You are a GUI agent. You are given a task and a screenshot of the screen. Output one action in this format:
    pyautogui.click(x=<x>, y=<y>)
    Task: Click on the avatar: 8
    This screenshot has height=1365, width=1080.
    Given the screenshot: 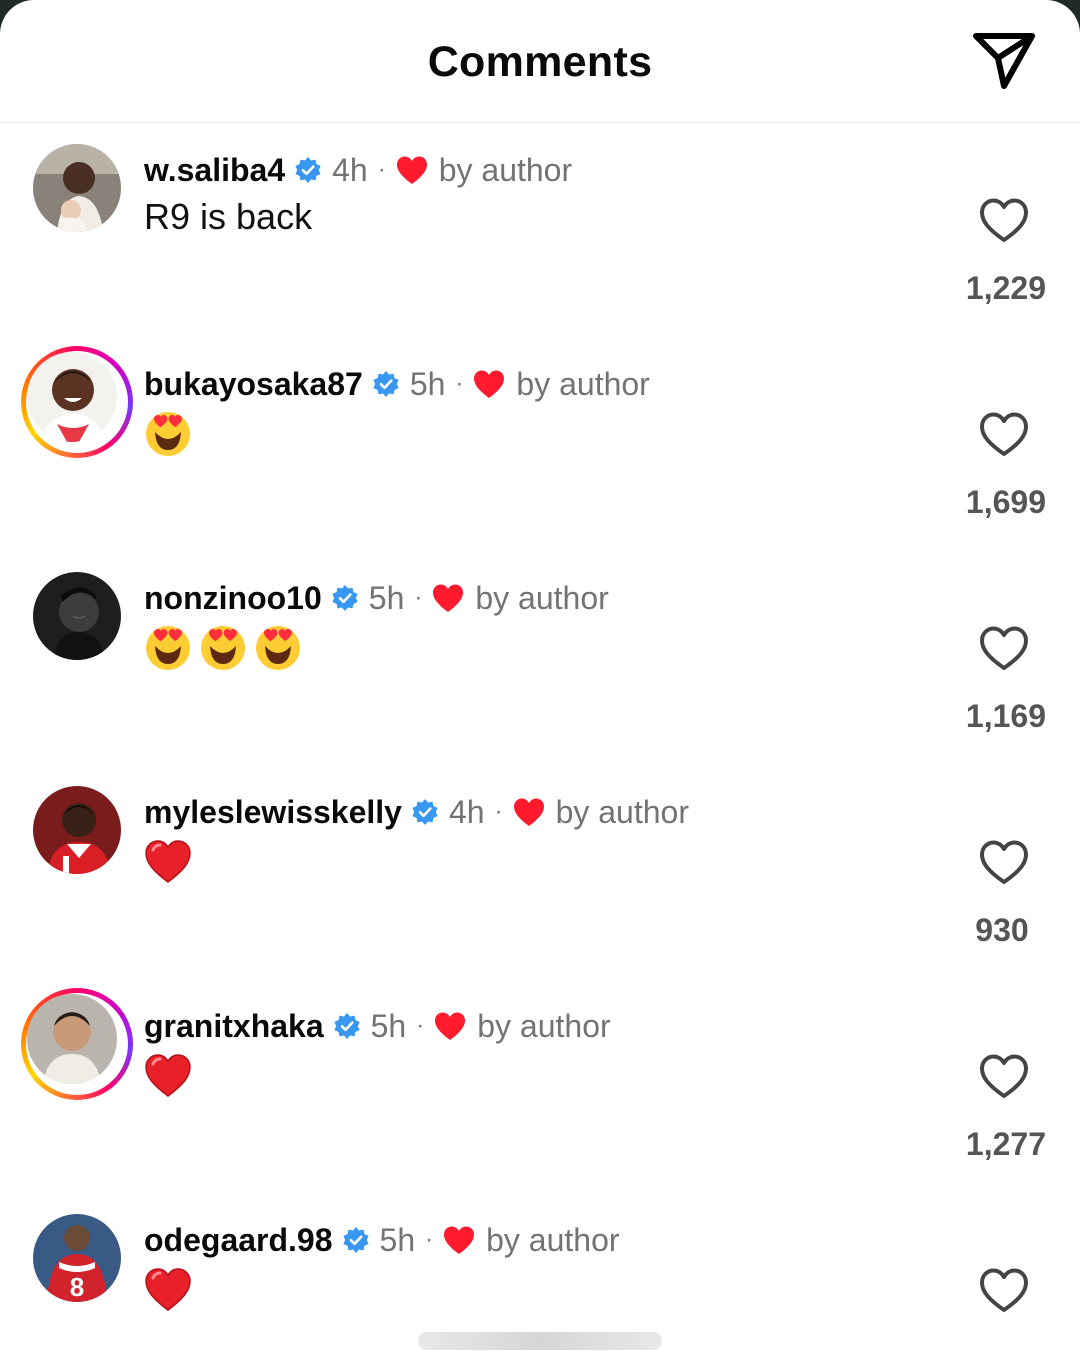 What is the action you would take?
    pyautogui.click(x=77, y=1258)
    